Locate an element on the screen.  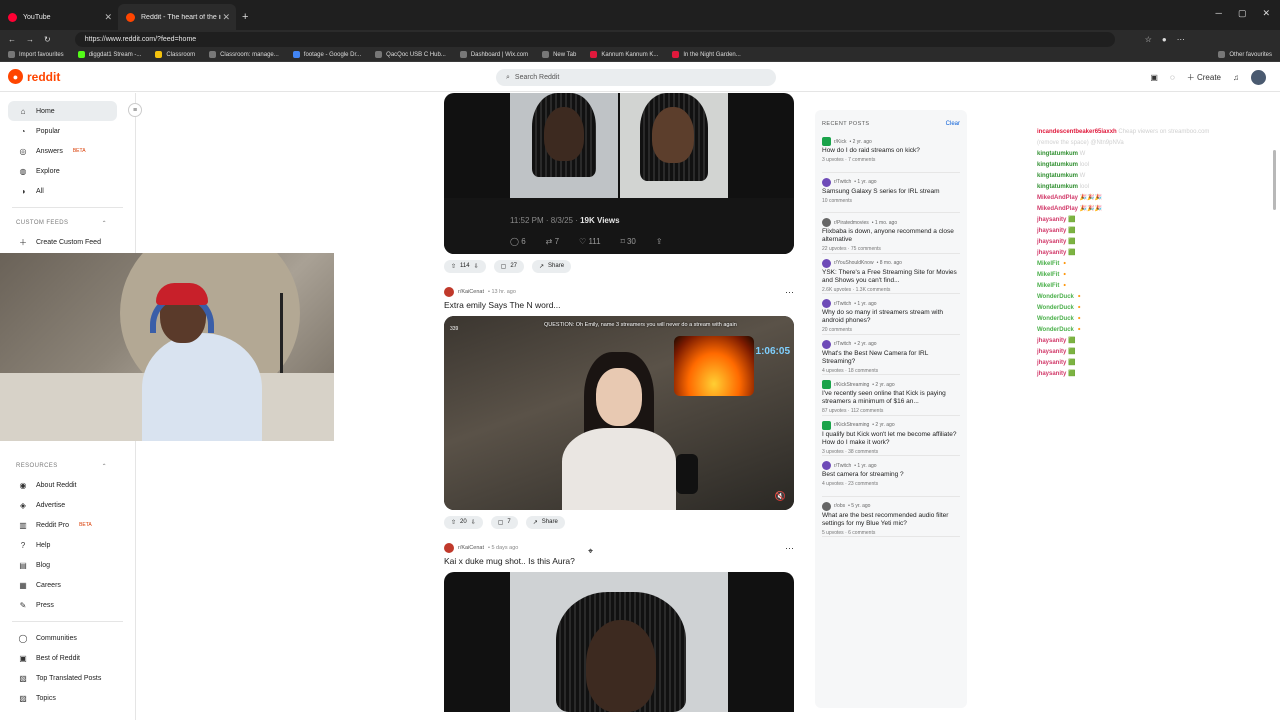
forward-icon: → is located at coordinates (30, 39).